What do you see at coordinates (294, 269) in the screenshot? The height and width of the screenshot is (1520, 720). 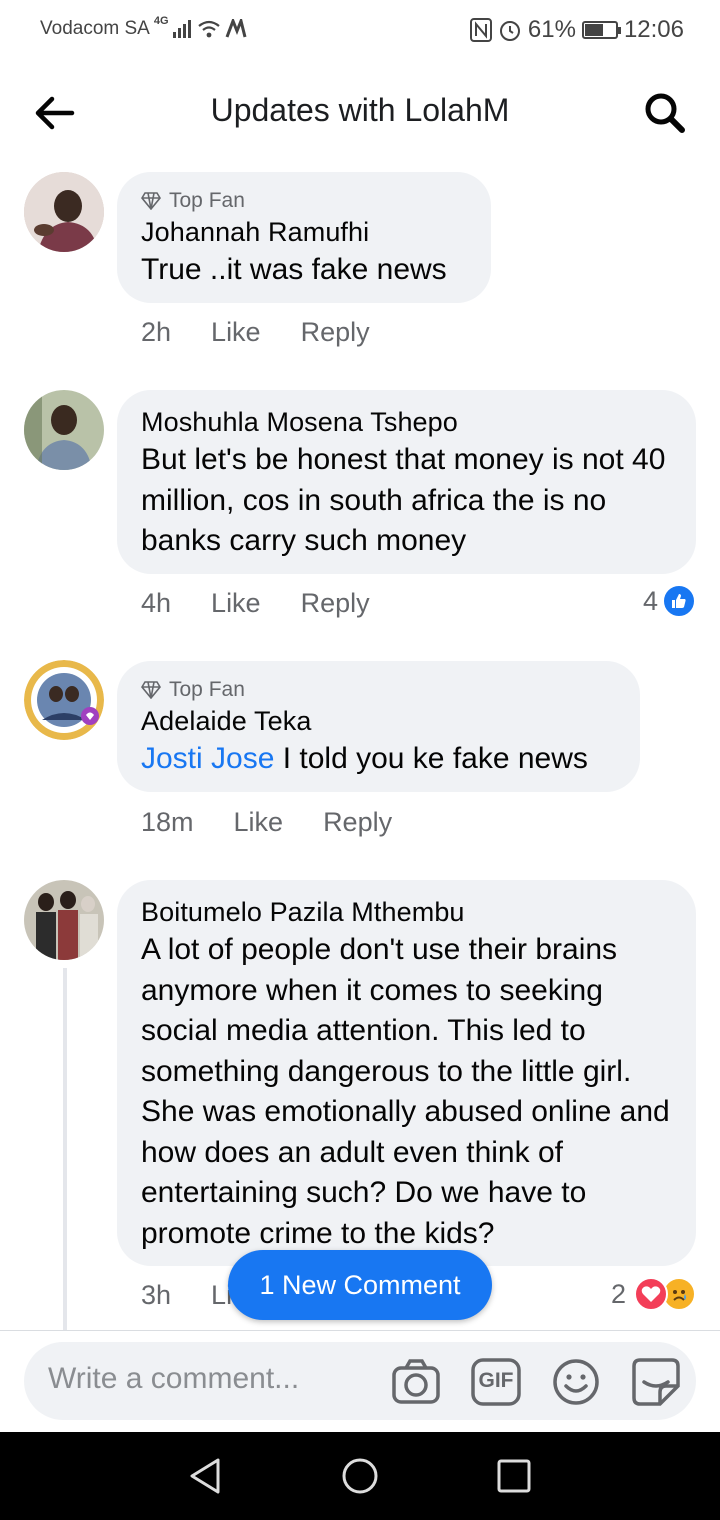 I see `comment-text: True ..it was fake news` at bounding box center [294, 269].